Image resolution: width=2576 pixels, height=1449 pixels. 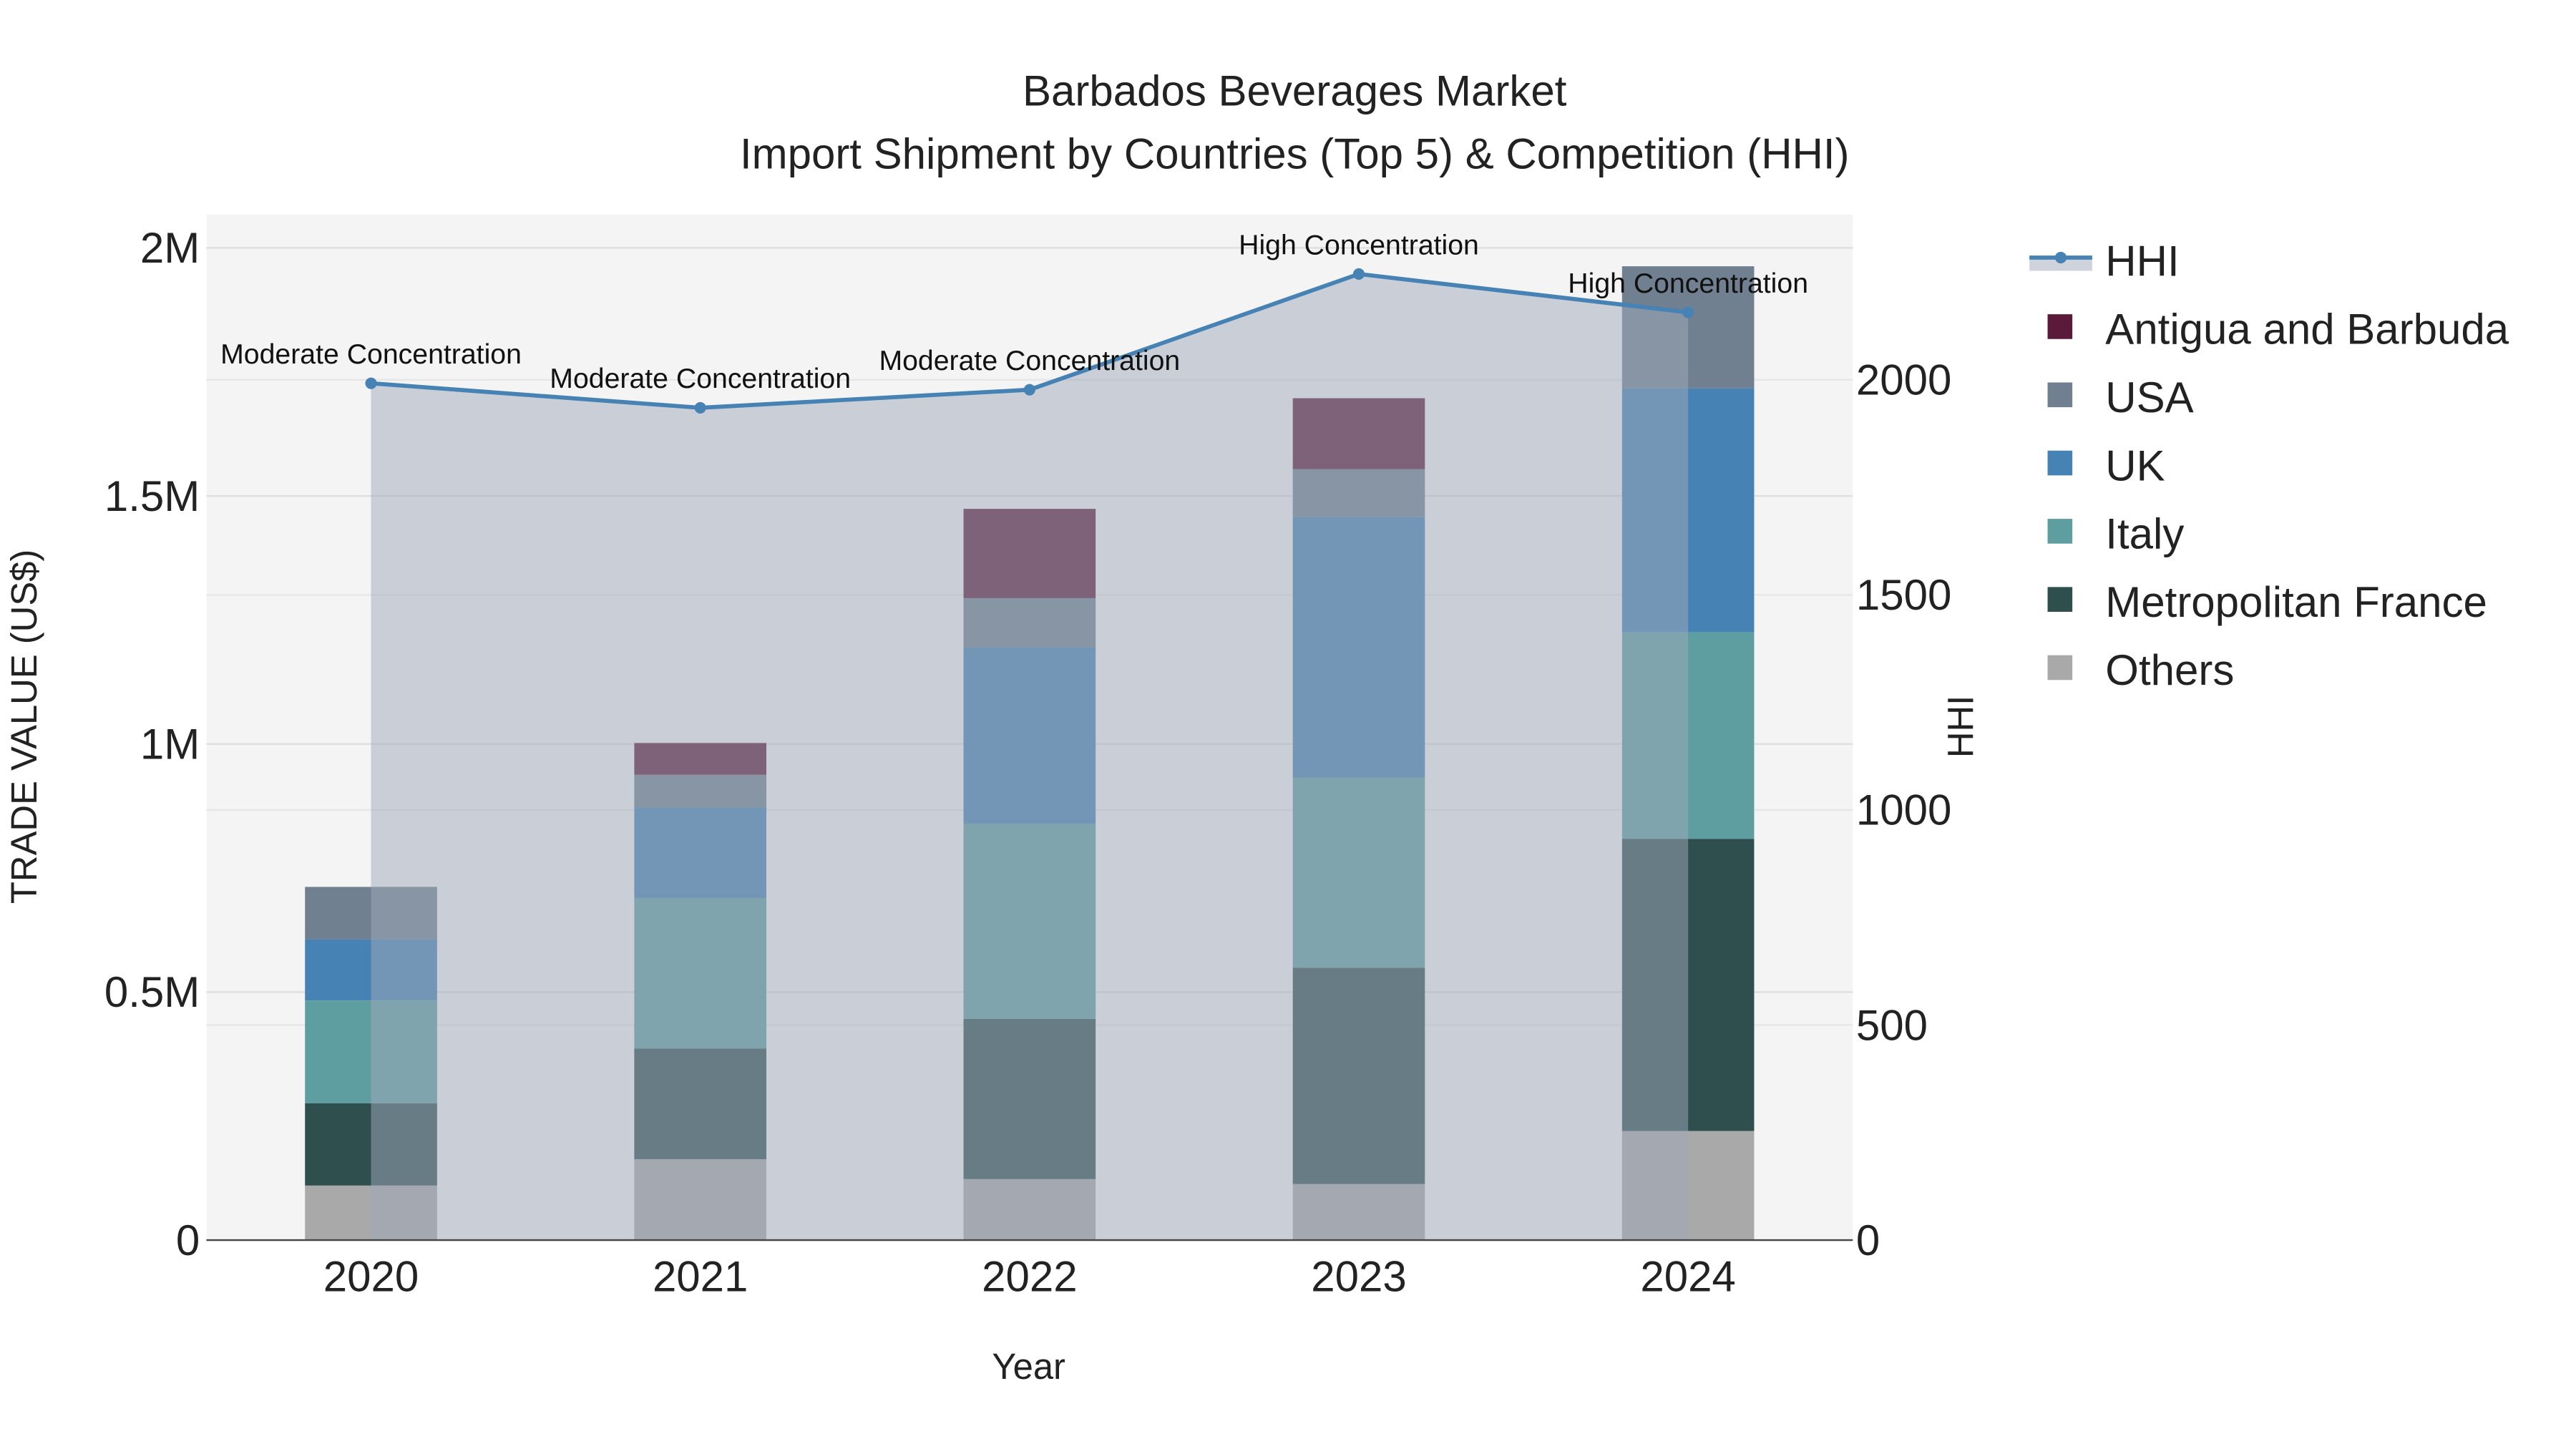 What do you see at coordinates (152, 496) in the screenshot?
I see `y-tick-label: 1.5M` at bounding box center [152, 496].